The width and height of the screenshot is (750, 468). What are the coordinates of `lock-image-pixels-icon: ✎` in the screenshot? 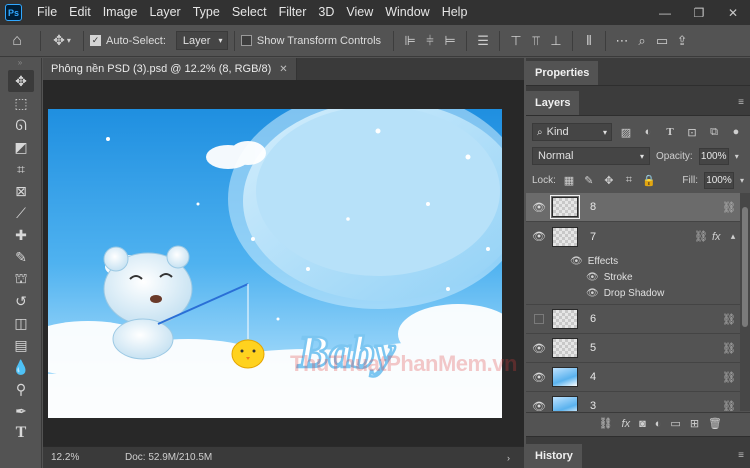 It's located at (589, 180).